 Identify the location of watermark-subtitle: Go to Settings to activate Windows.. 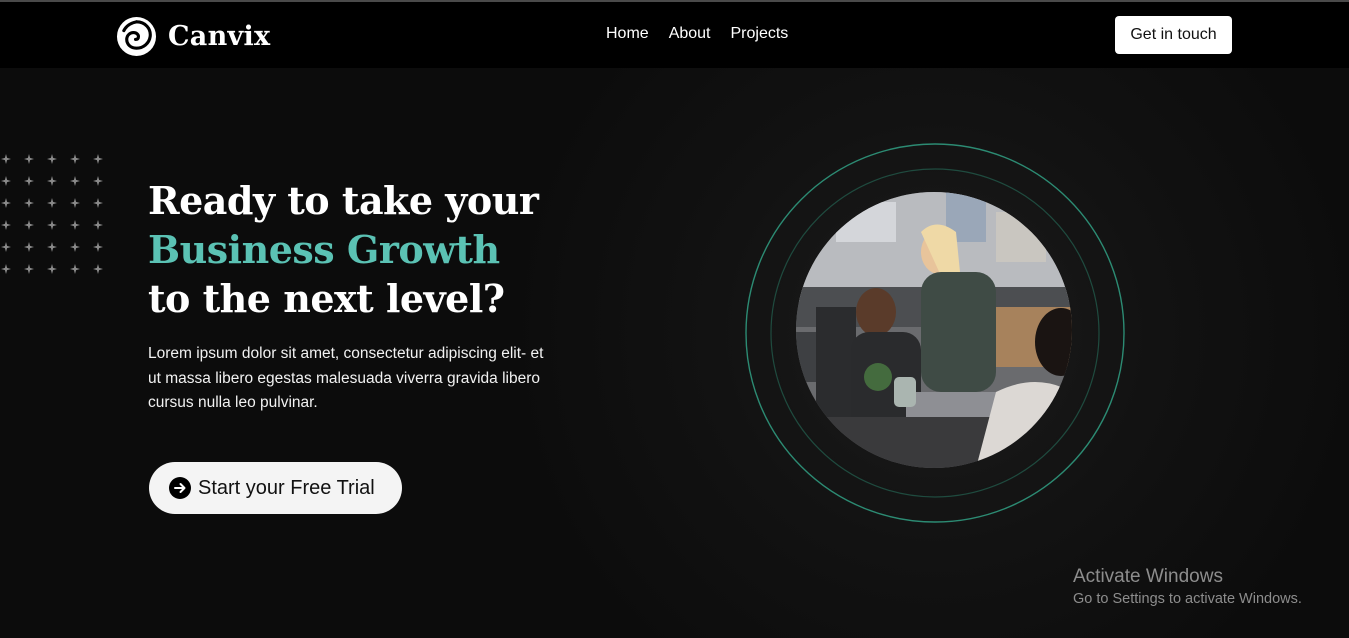
(1187, 599).